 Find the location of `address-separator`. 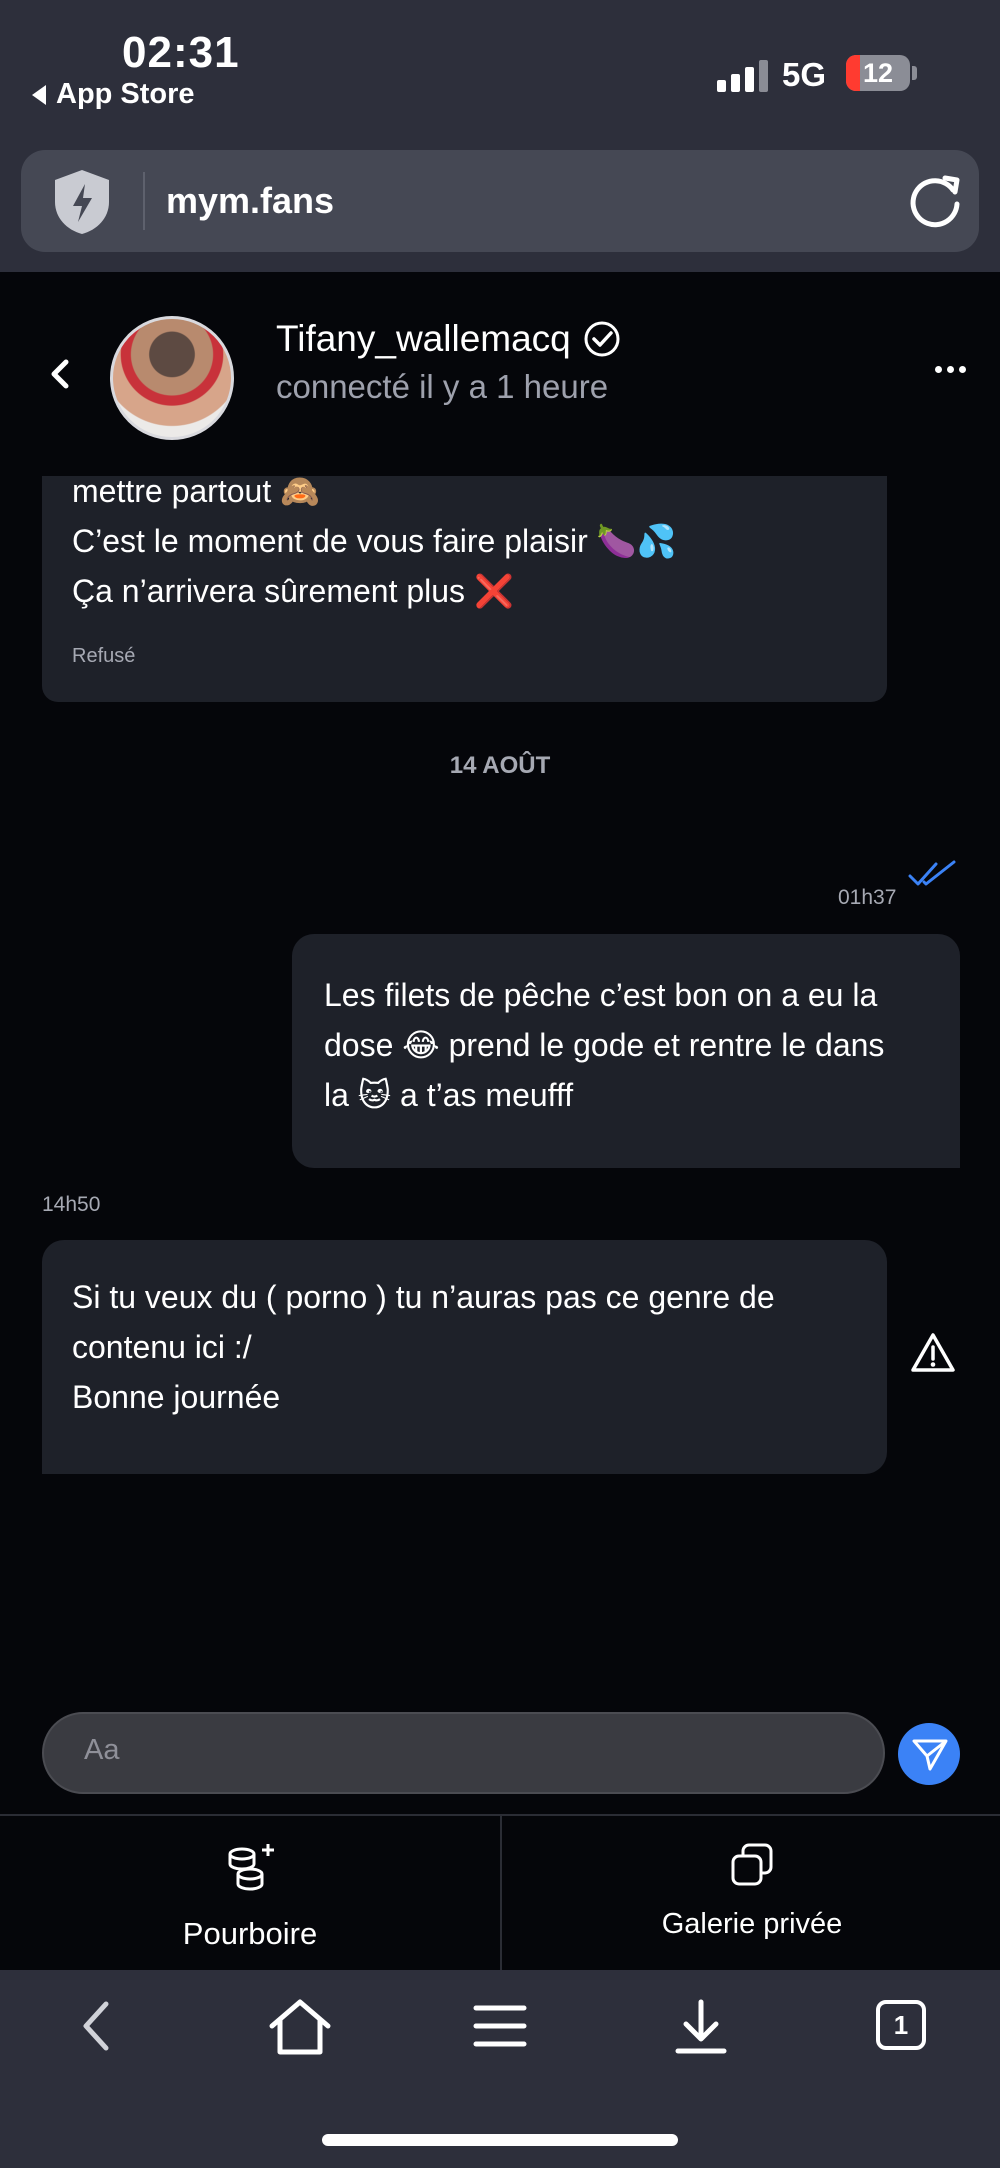

address-separator is located at coordinates (144, 201).